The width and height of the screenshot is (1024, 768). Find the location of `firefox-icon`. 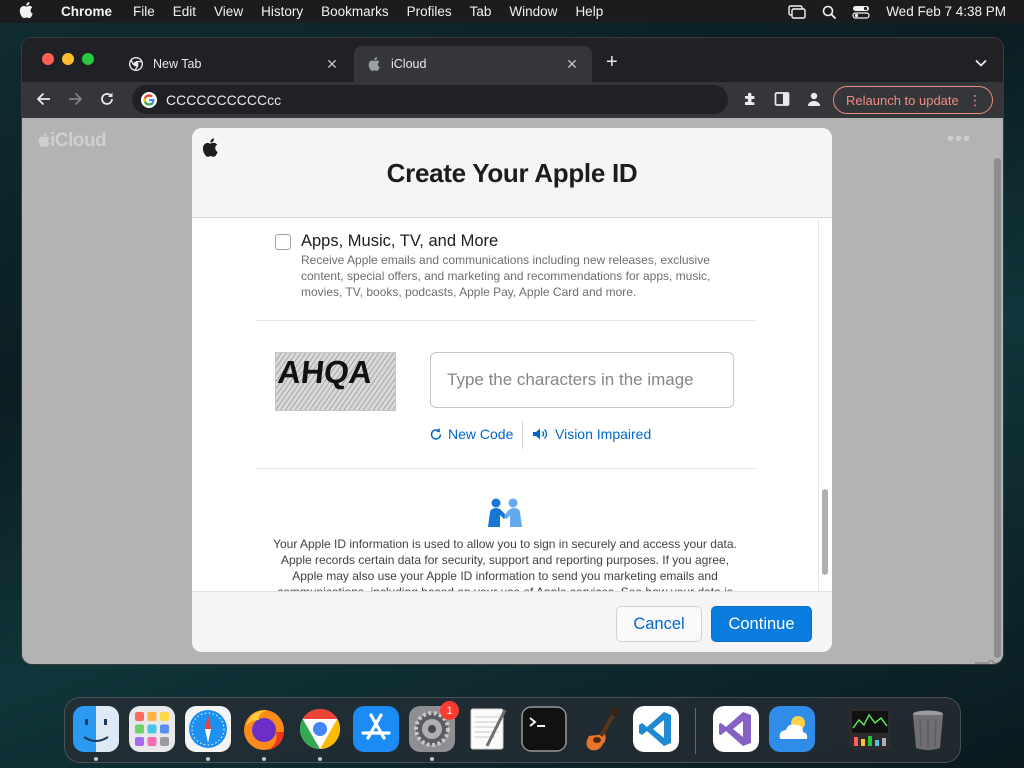

firefox-icon is located at coordinates (264, 729).